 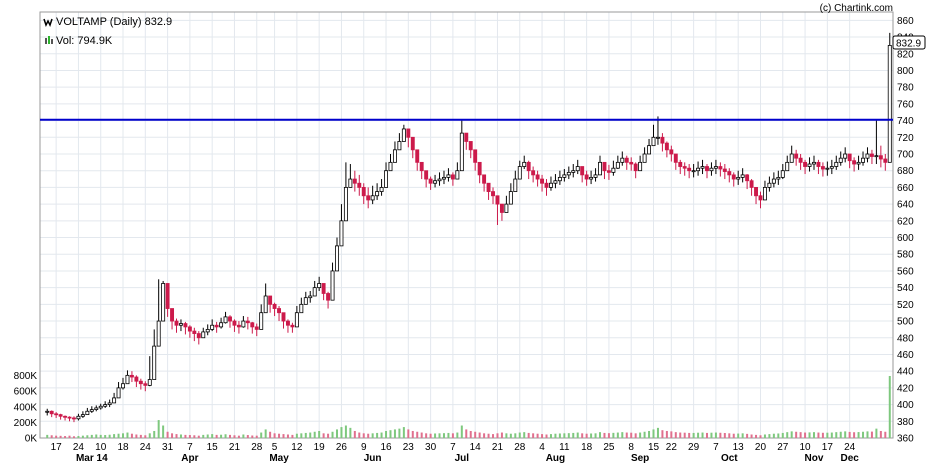 I want to click on date-tick-label: 7, so click(x=716, y=447).